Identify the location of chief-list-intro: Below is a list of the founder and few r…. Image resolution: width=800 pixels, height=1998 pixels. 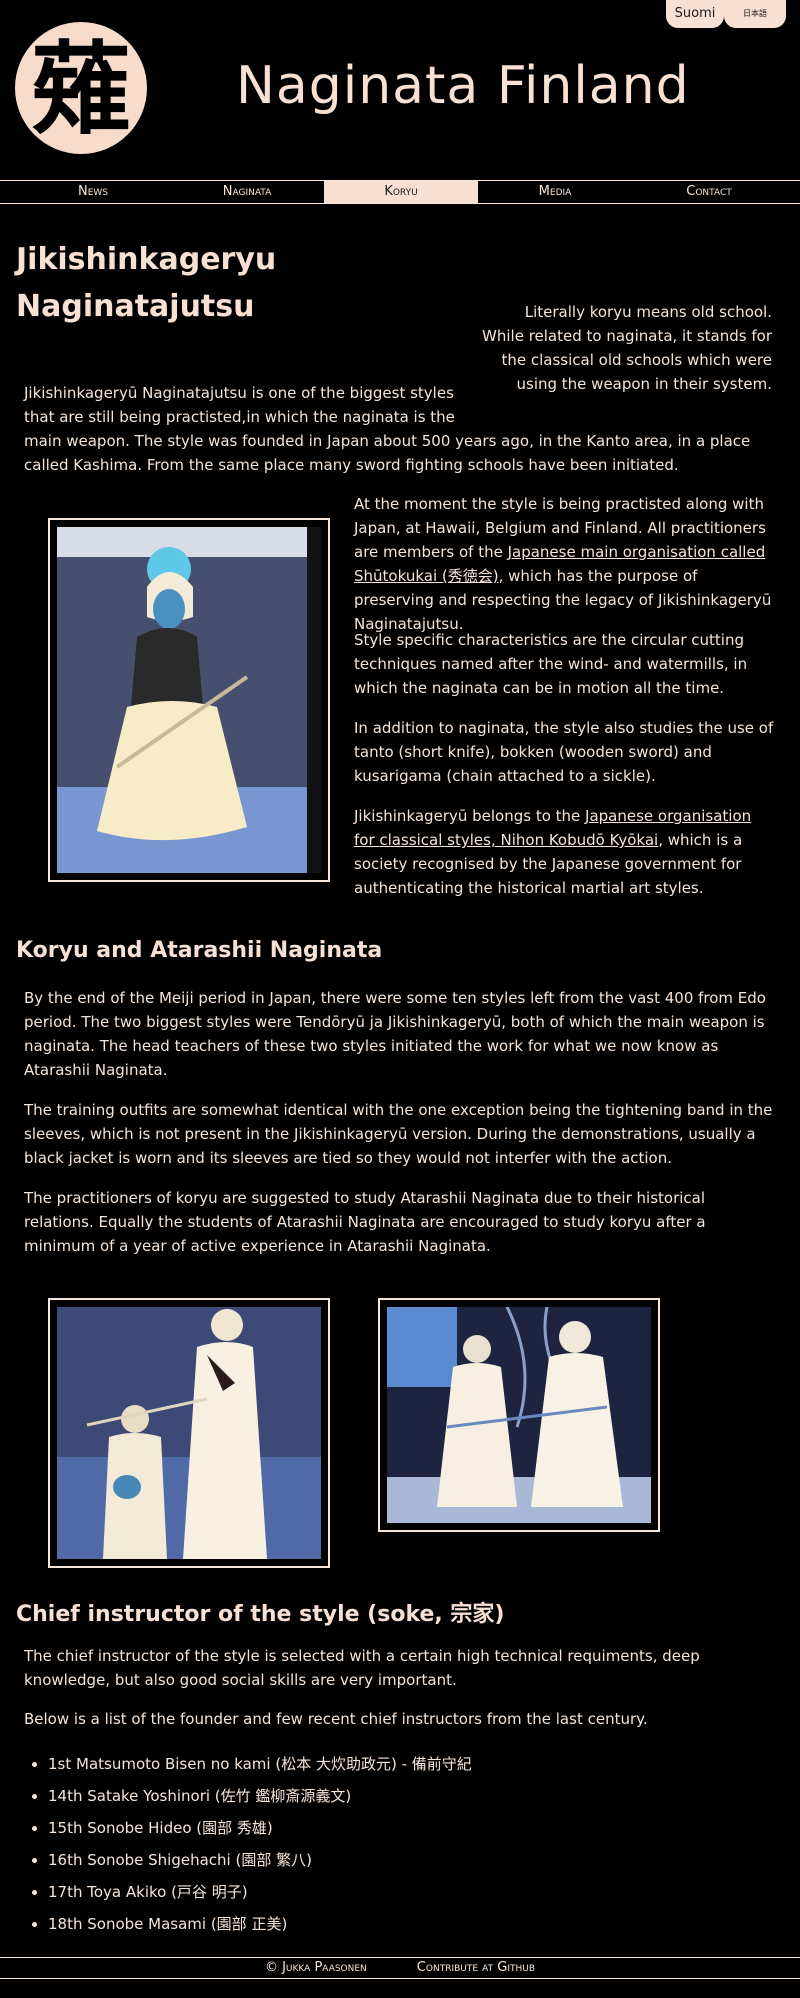
(336, 1719).